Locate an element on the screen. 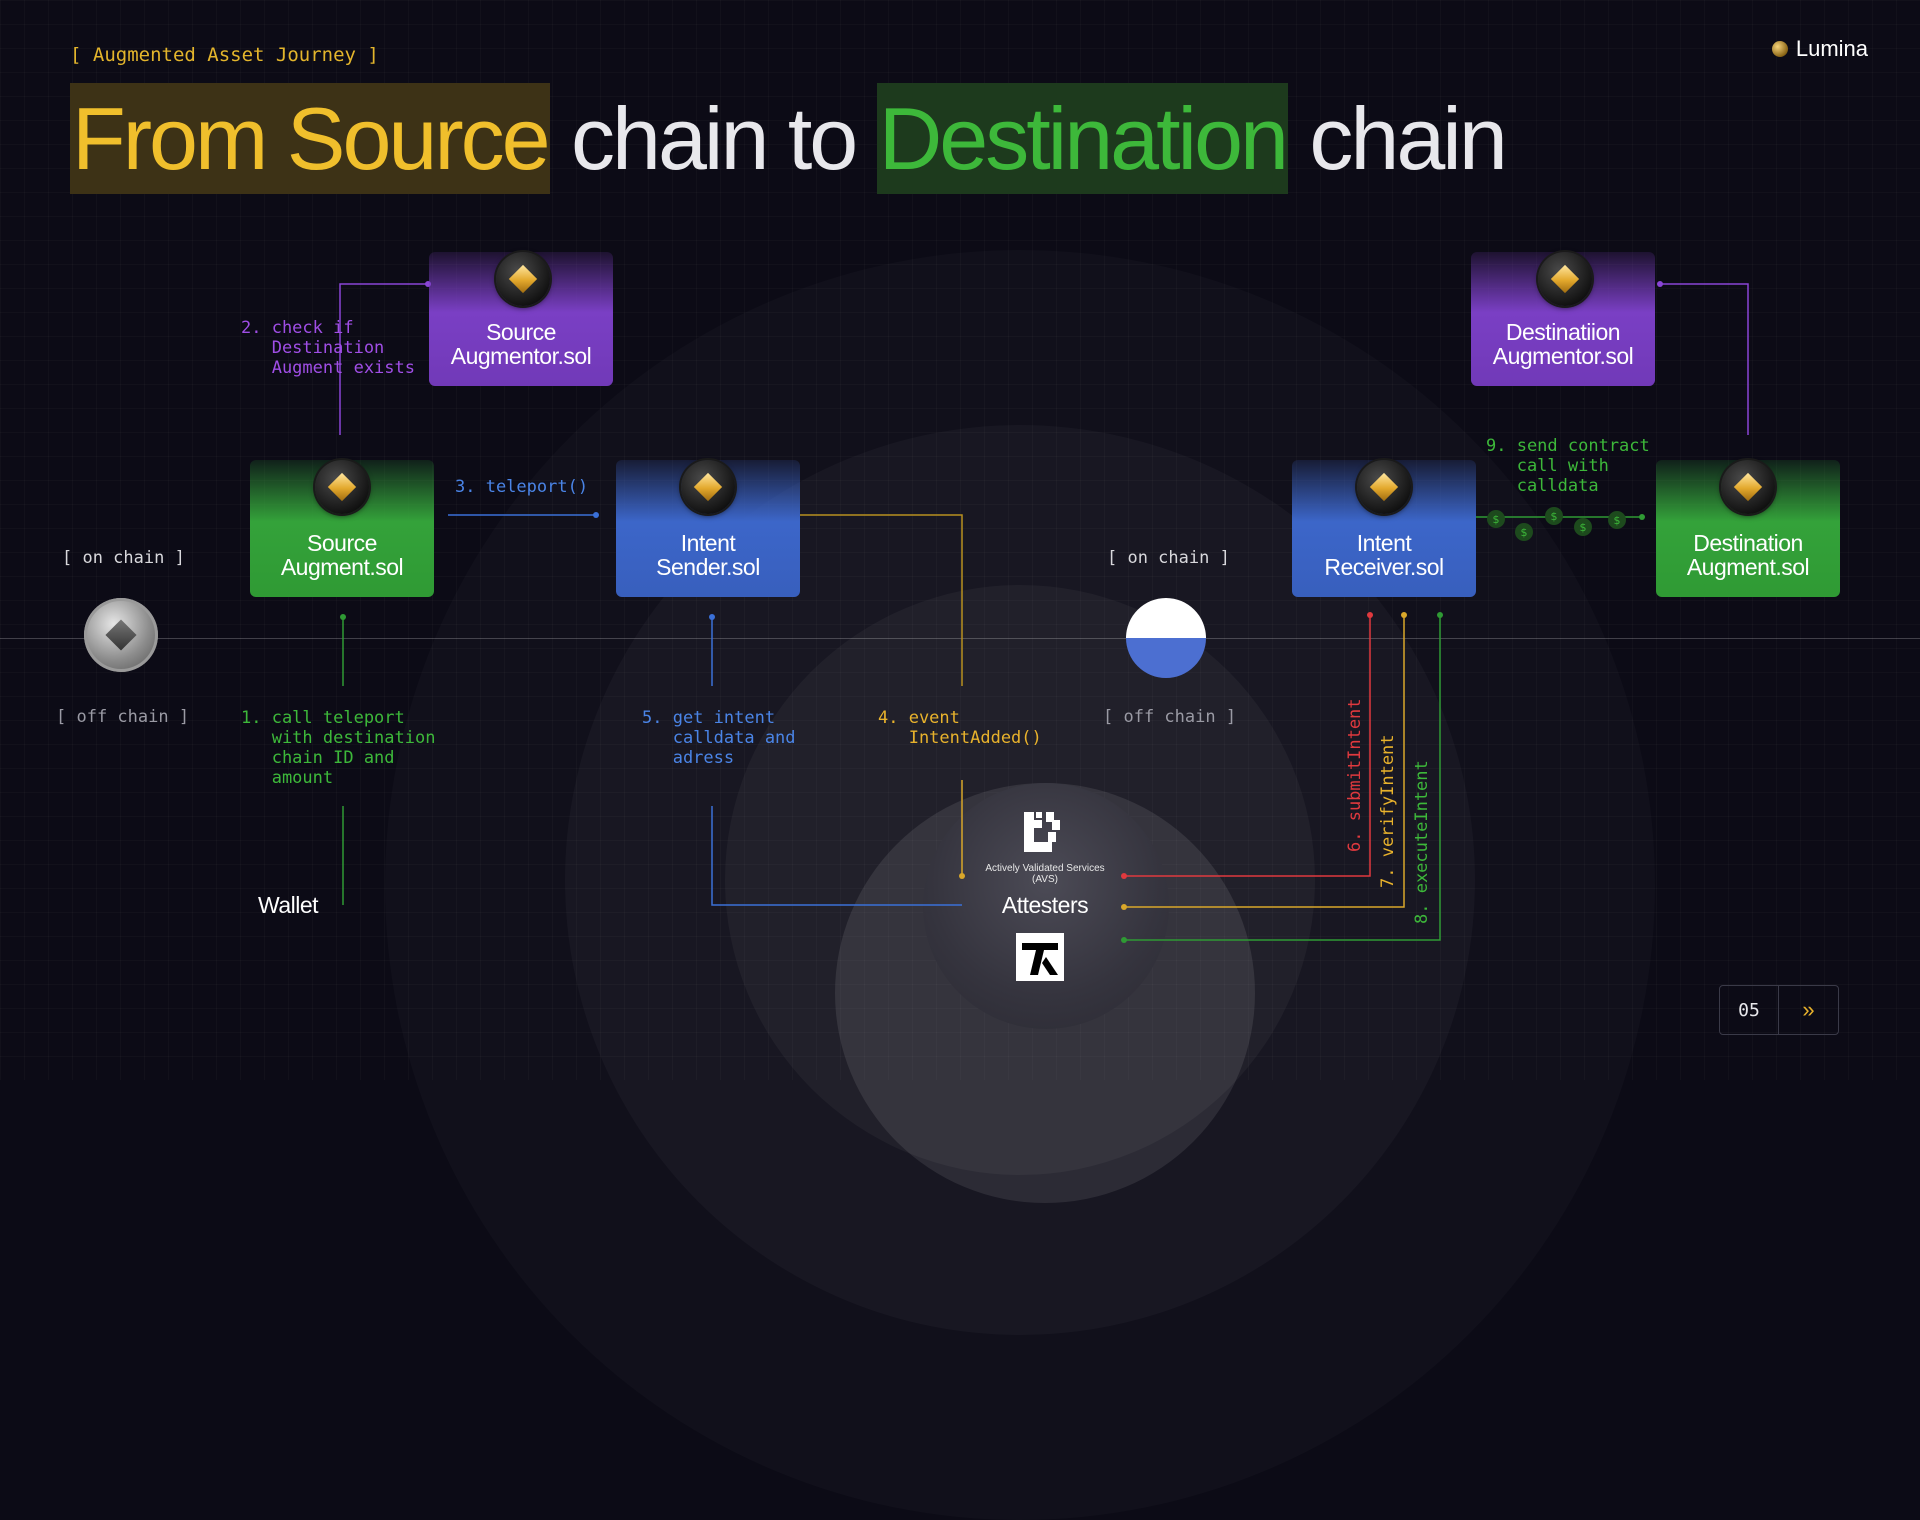 This screenshot has width=1920, height=1520. connector-step5-bottom is located at coordinates (836, 856).